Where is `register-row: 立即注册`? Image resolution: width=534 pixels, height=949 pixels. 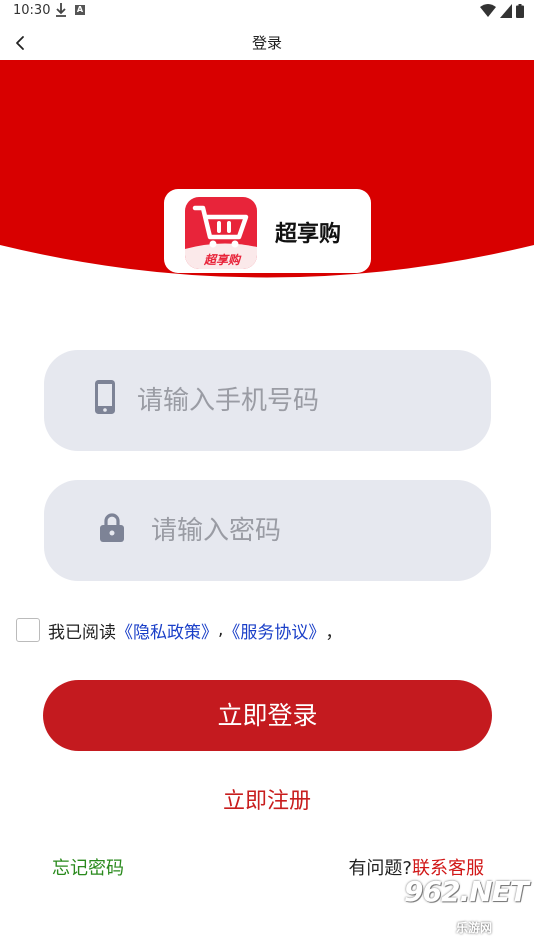
register-row: 立即注册 is located at coordinates (267, 799).